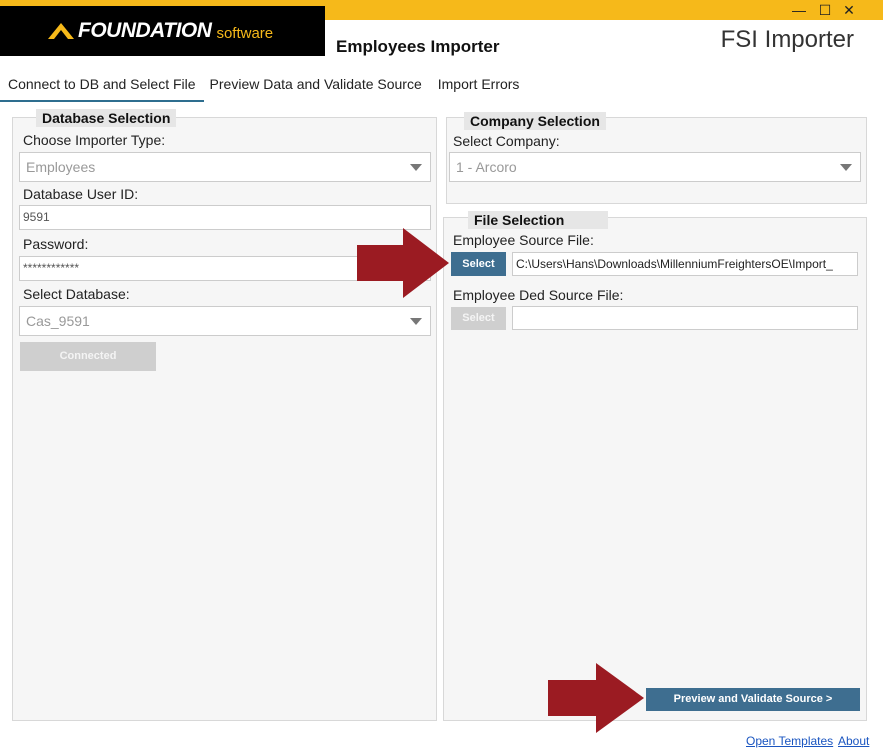 This screenshot has width=883, height=755. What do you see at coordinates (506, 141) in the screenshot?
I see `company-label: Select Company:` at bounding box center [506, 141].